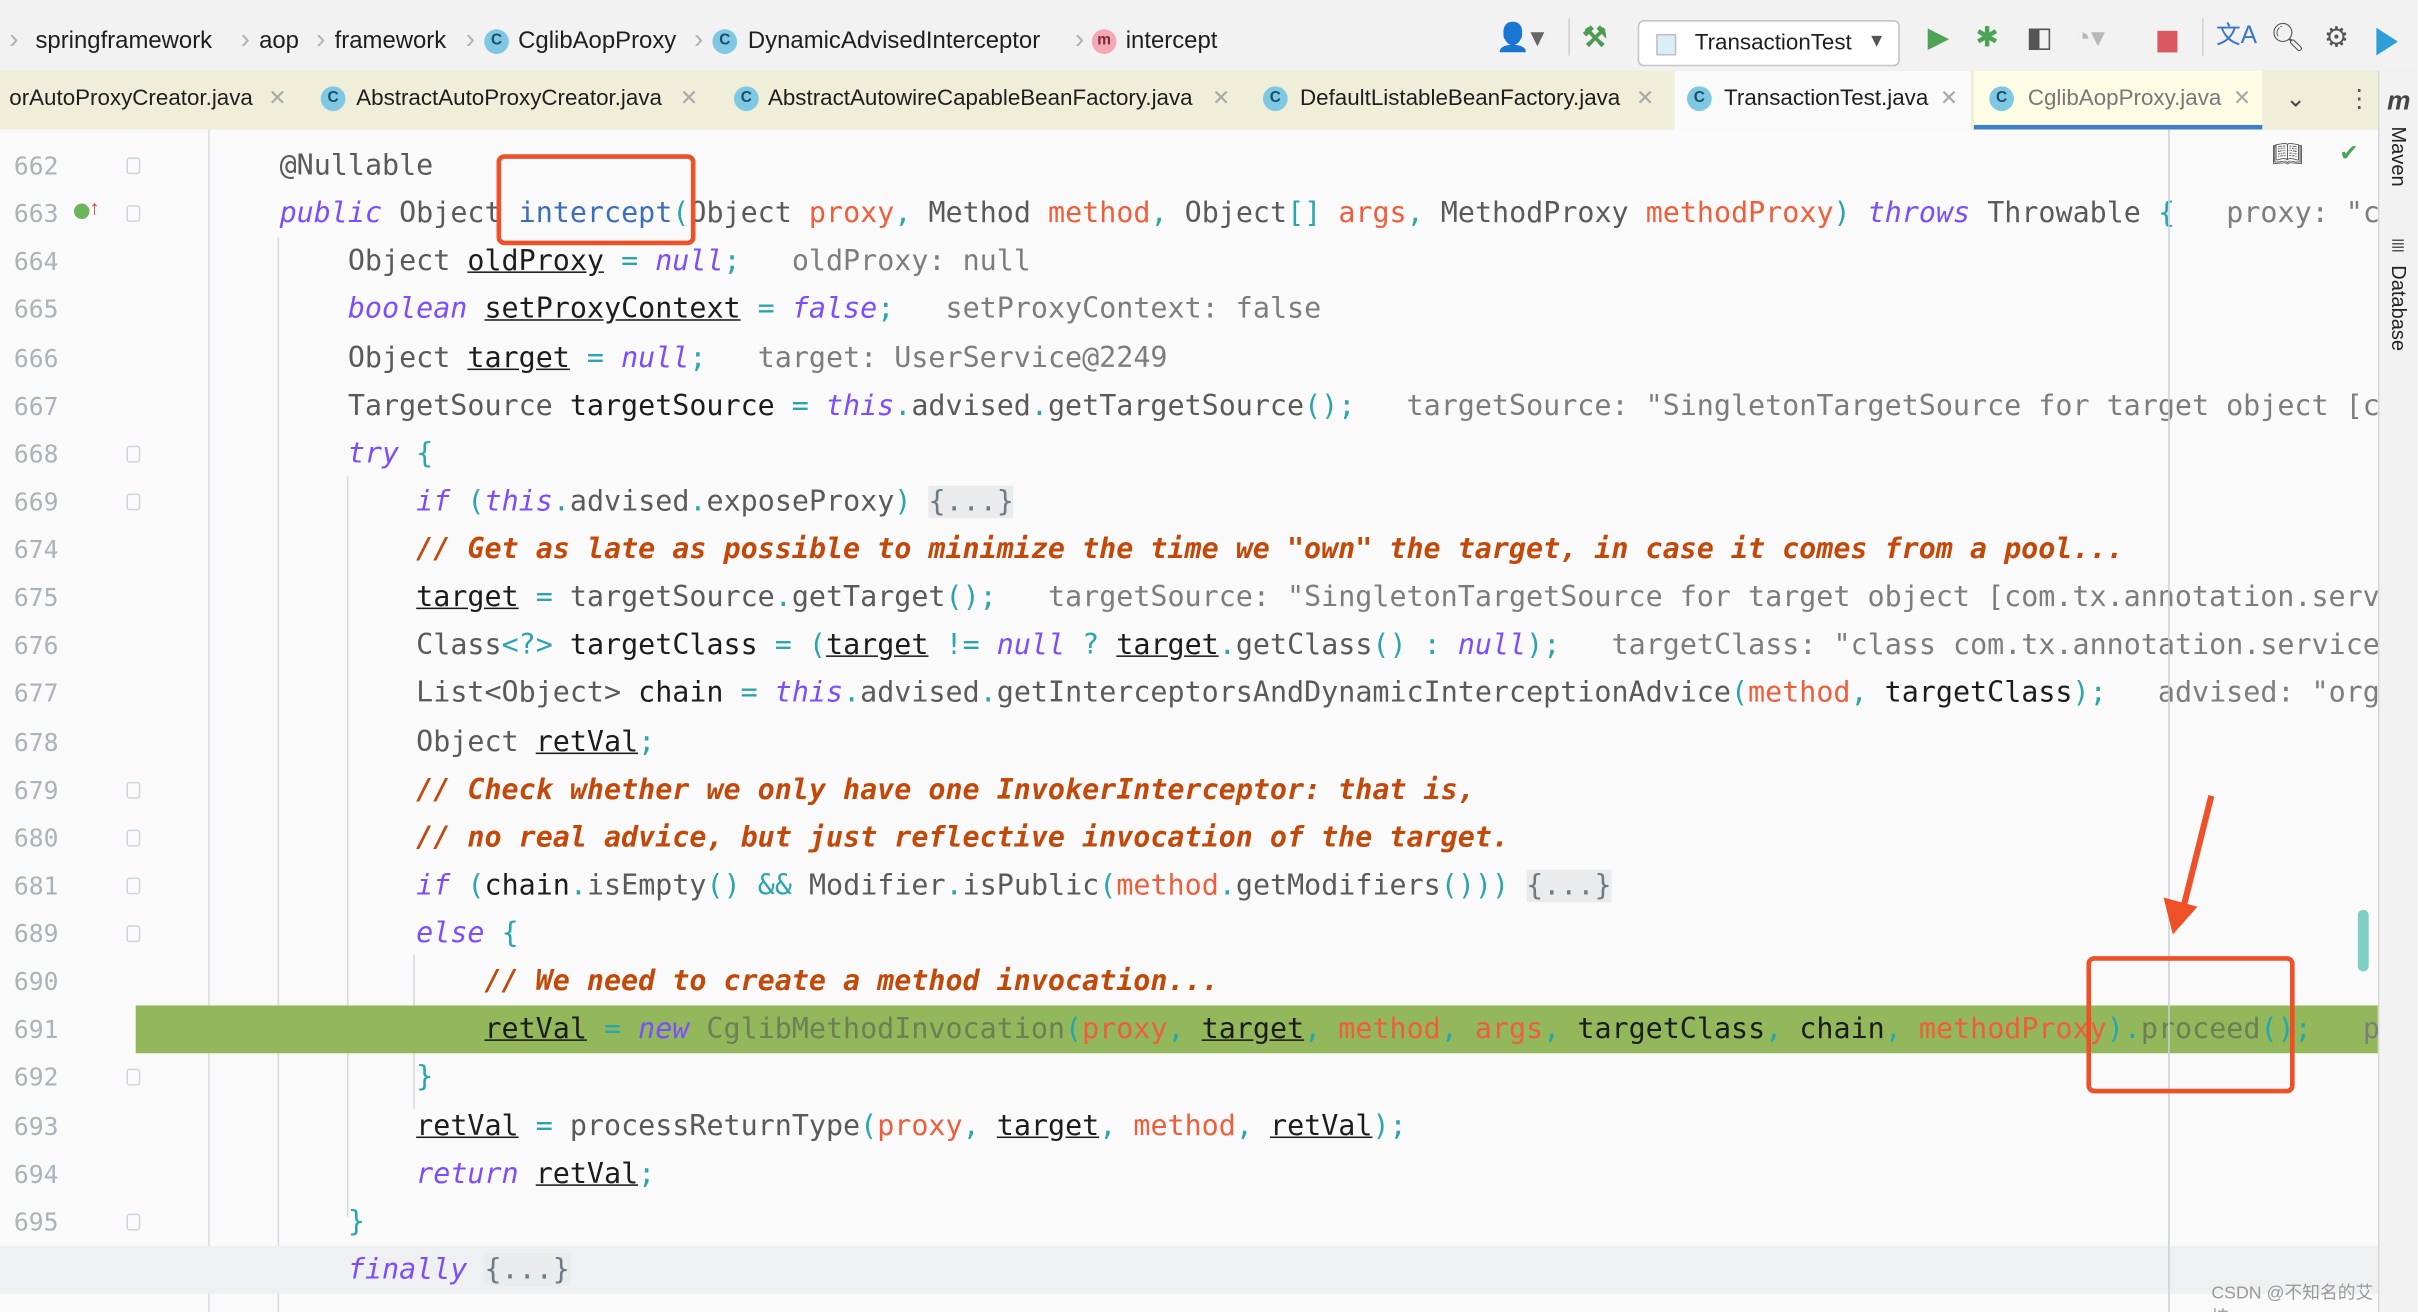  Describe the element at coordinates (1189, 1269) in the screenshot. I see `code-line: finally {...}` at that location.